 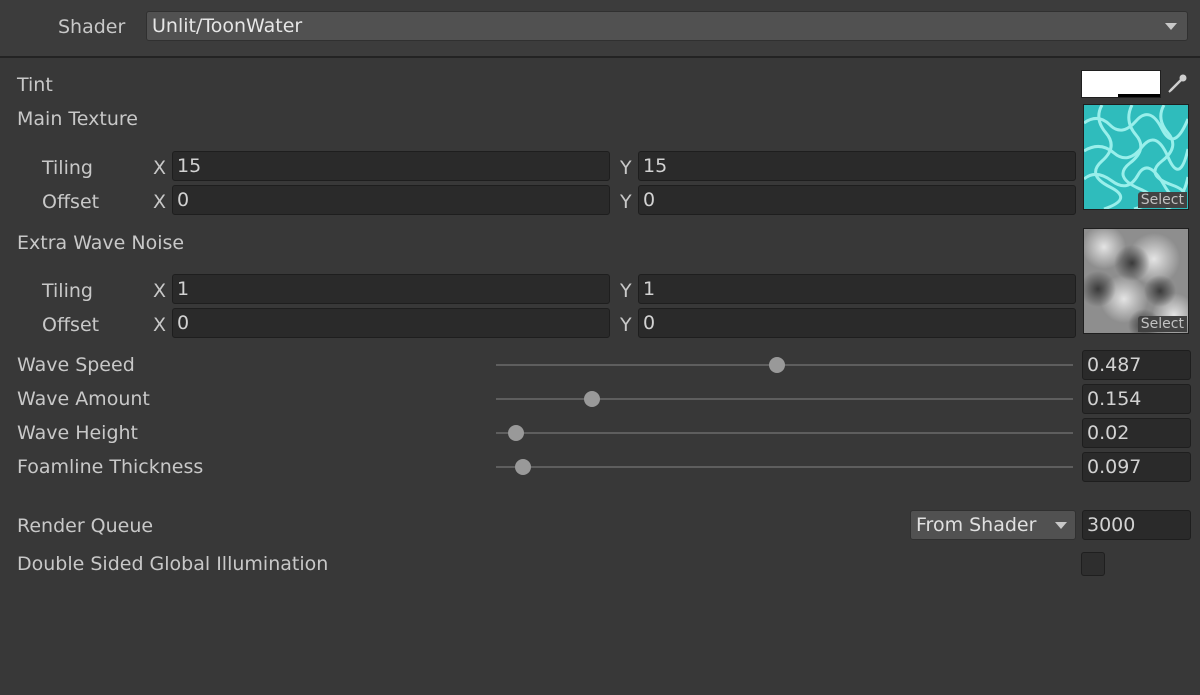 What do you see at coordinates (1136, 399) in the screenshot?
I see `slider-value-field: 0.154` at bounding box center [1136, 399].